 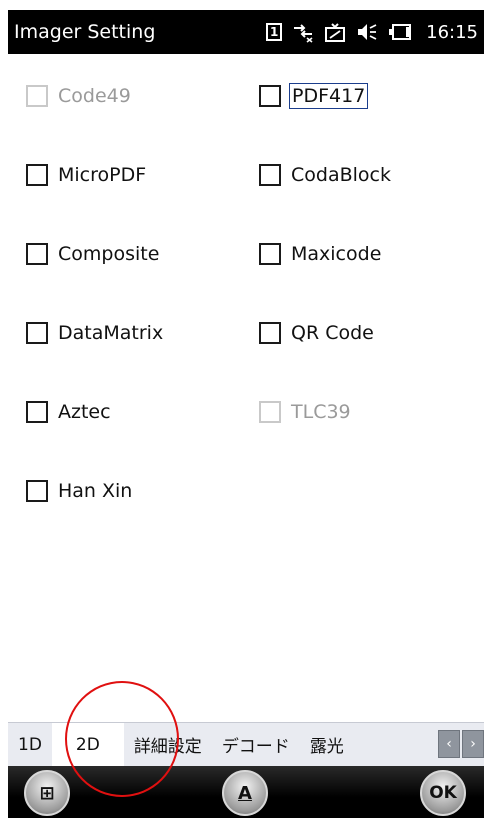 I want to click on checkbox-micropdf: MicroPDF, so click(x=87, y=175).